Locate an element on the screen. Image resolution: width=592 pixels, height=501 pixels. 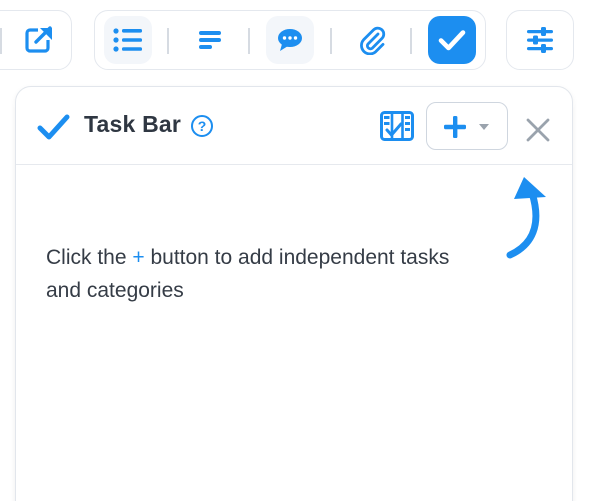
tasks-button is located at coordinates (452, 40).